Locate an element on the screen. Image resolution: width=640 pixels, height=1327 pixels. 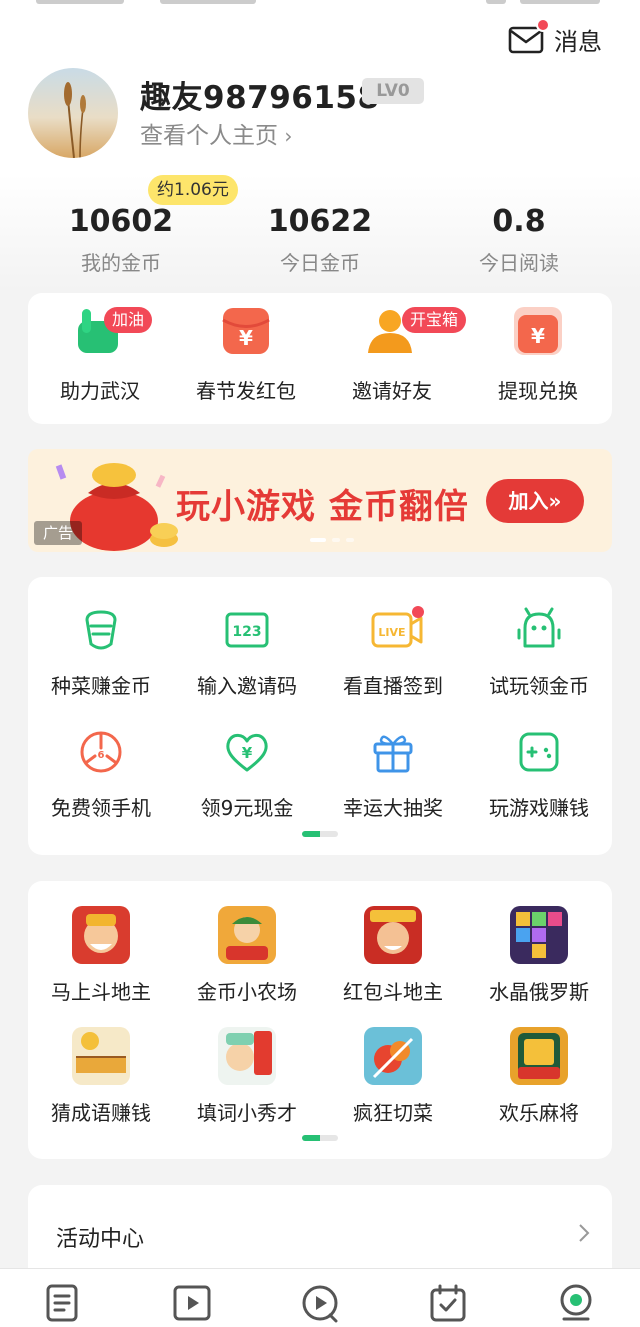
task-calendar-icon is located at coordinates (448, 1303).